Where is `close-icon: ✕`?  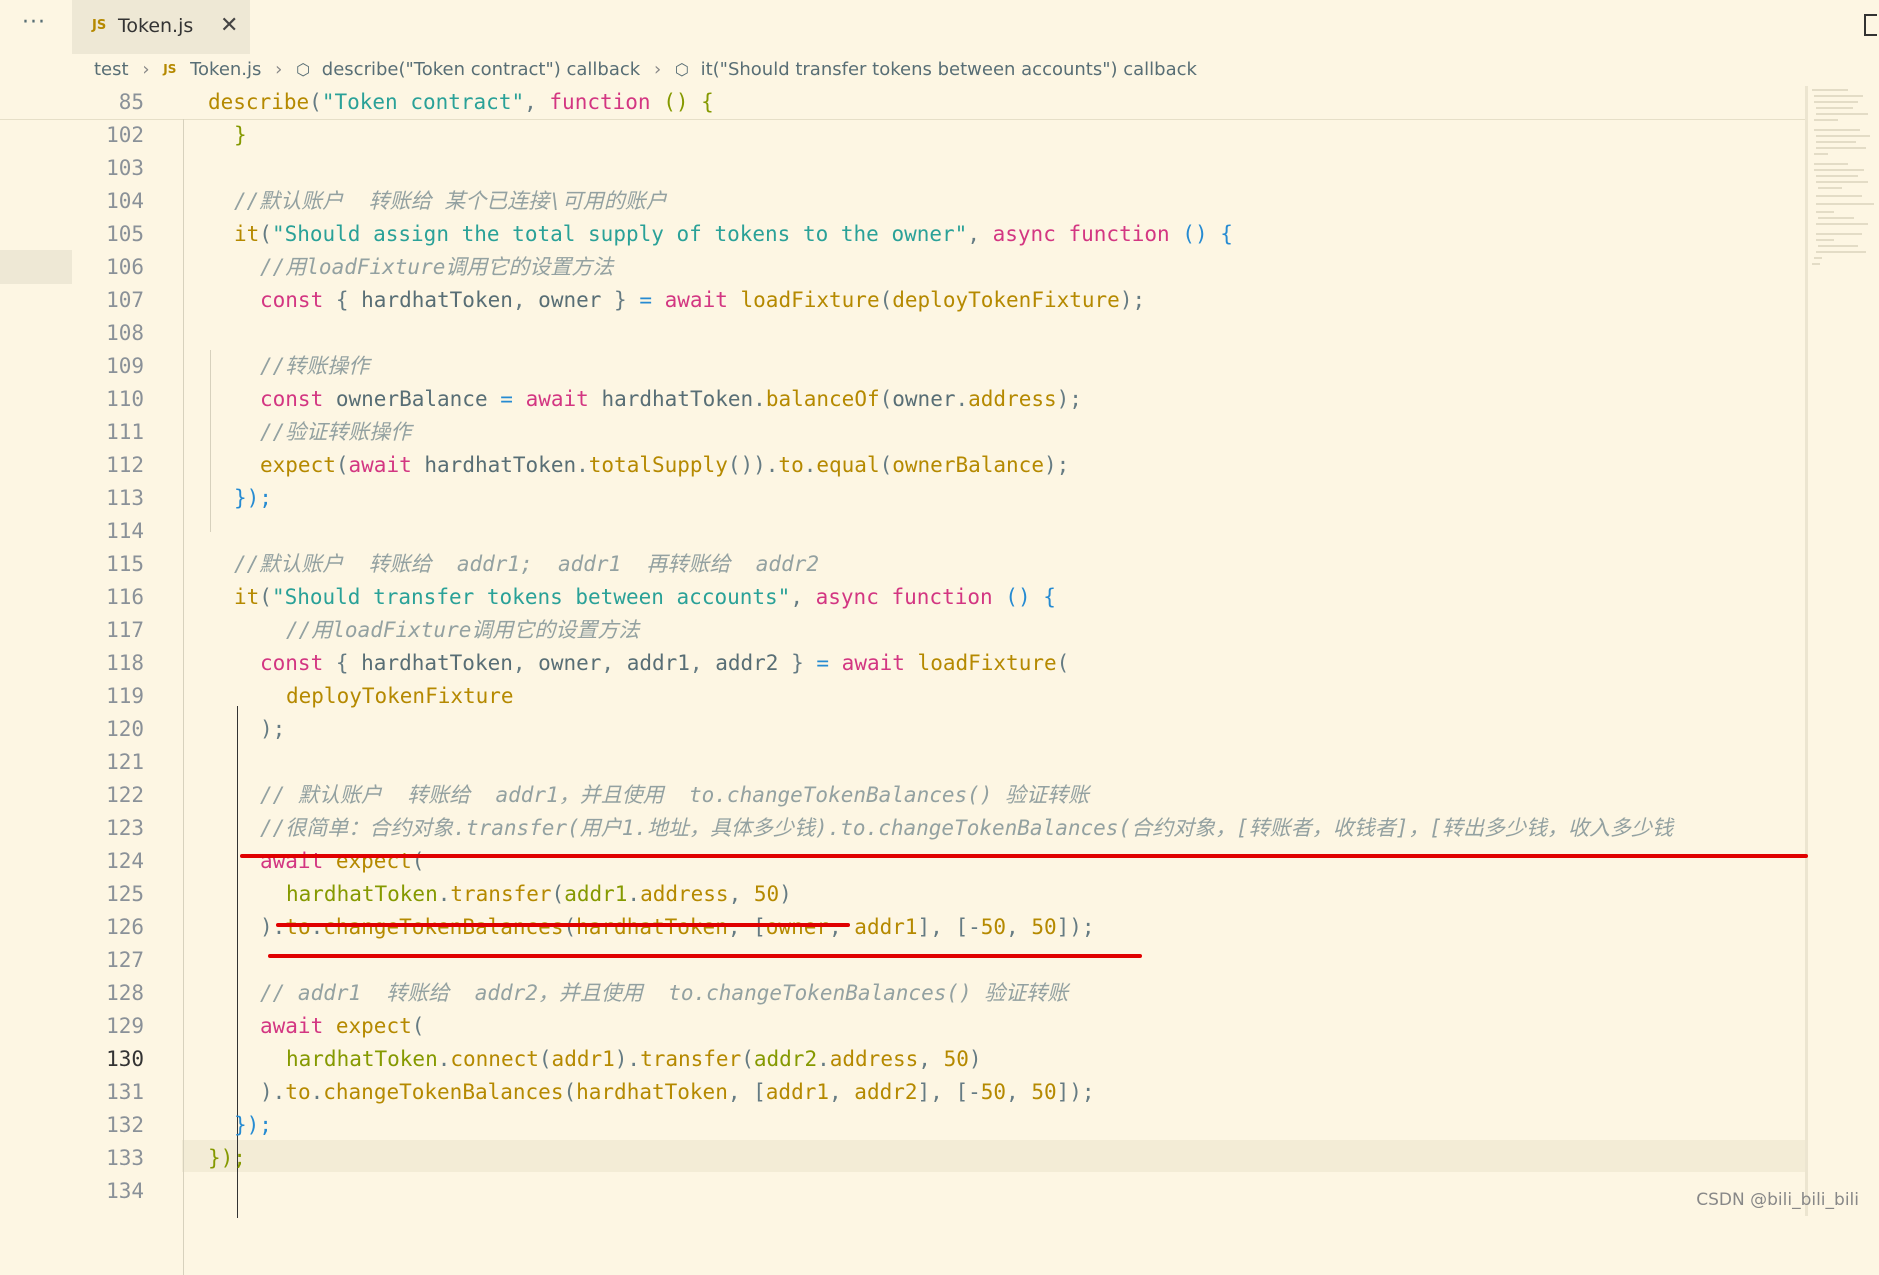
close-icon: ✕ is located at coordinates (229, 25).